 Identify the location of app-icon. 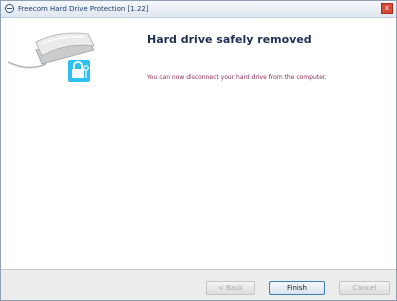
(9, 8).